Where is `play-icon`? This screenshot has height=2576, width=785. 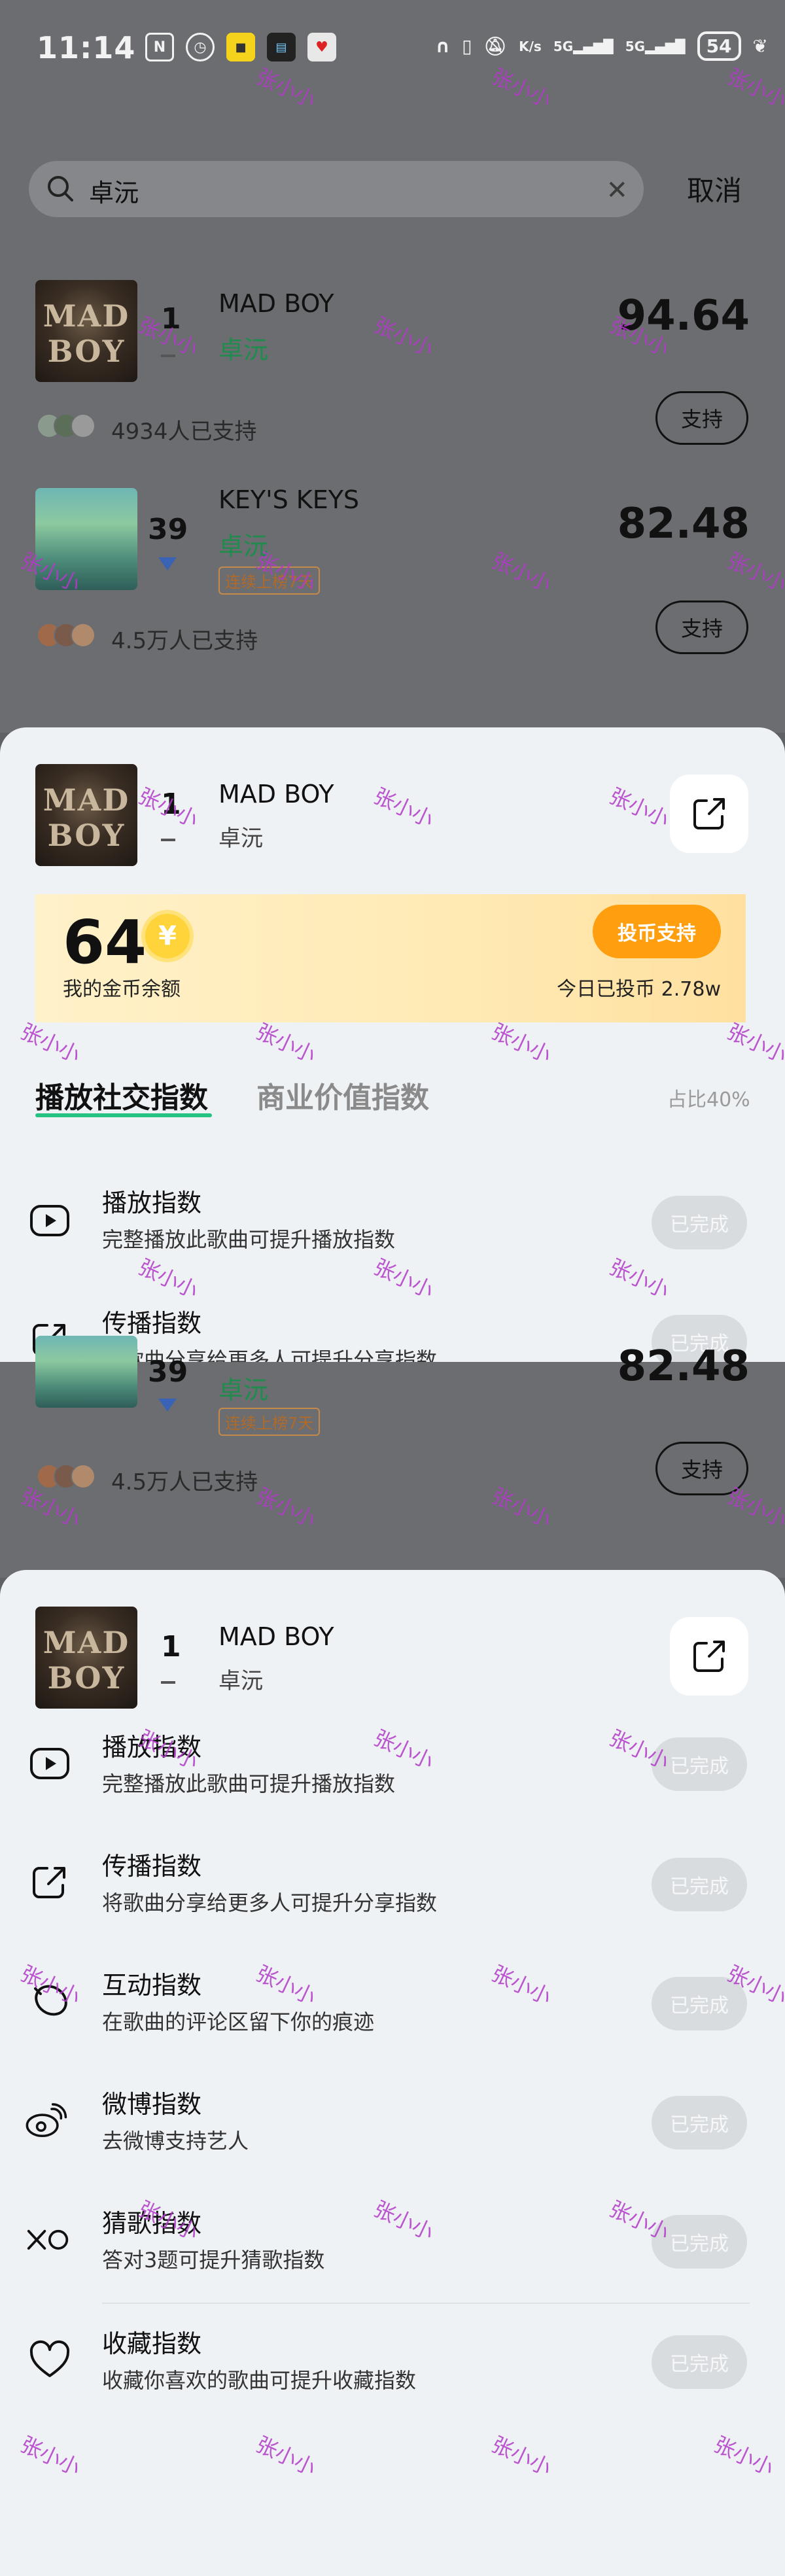 play-icon is located at coordinates (49, 1764).